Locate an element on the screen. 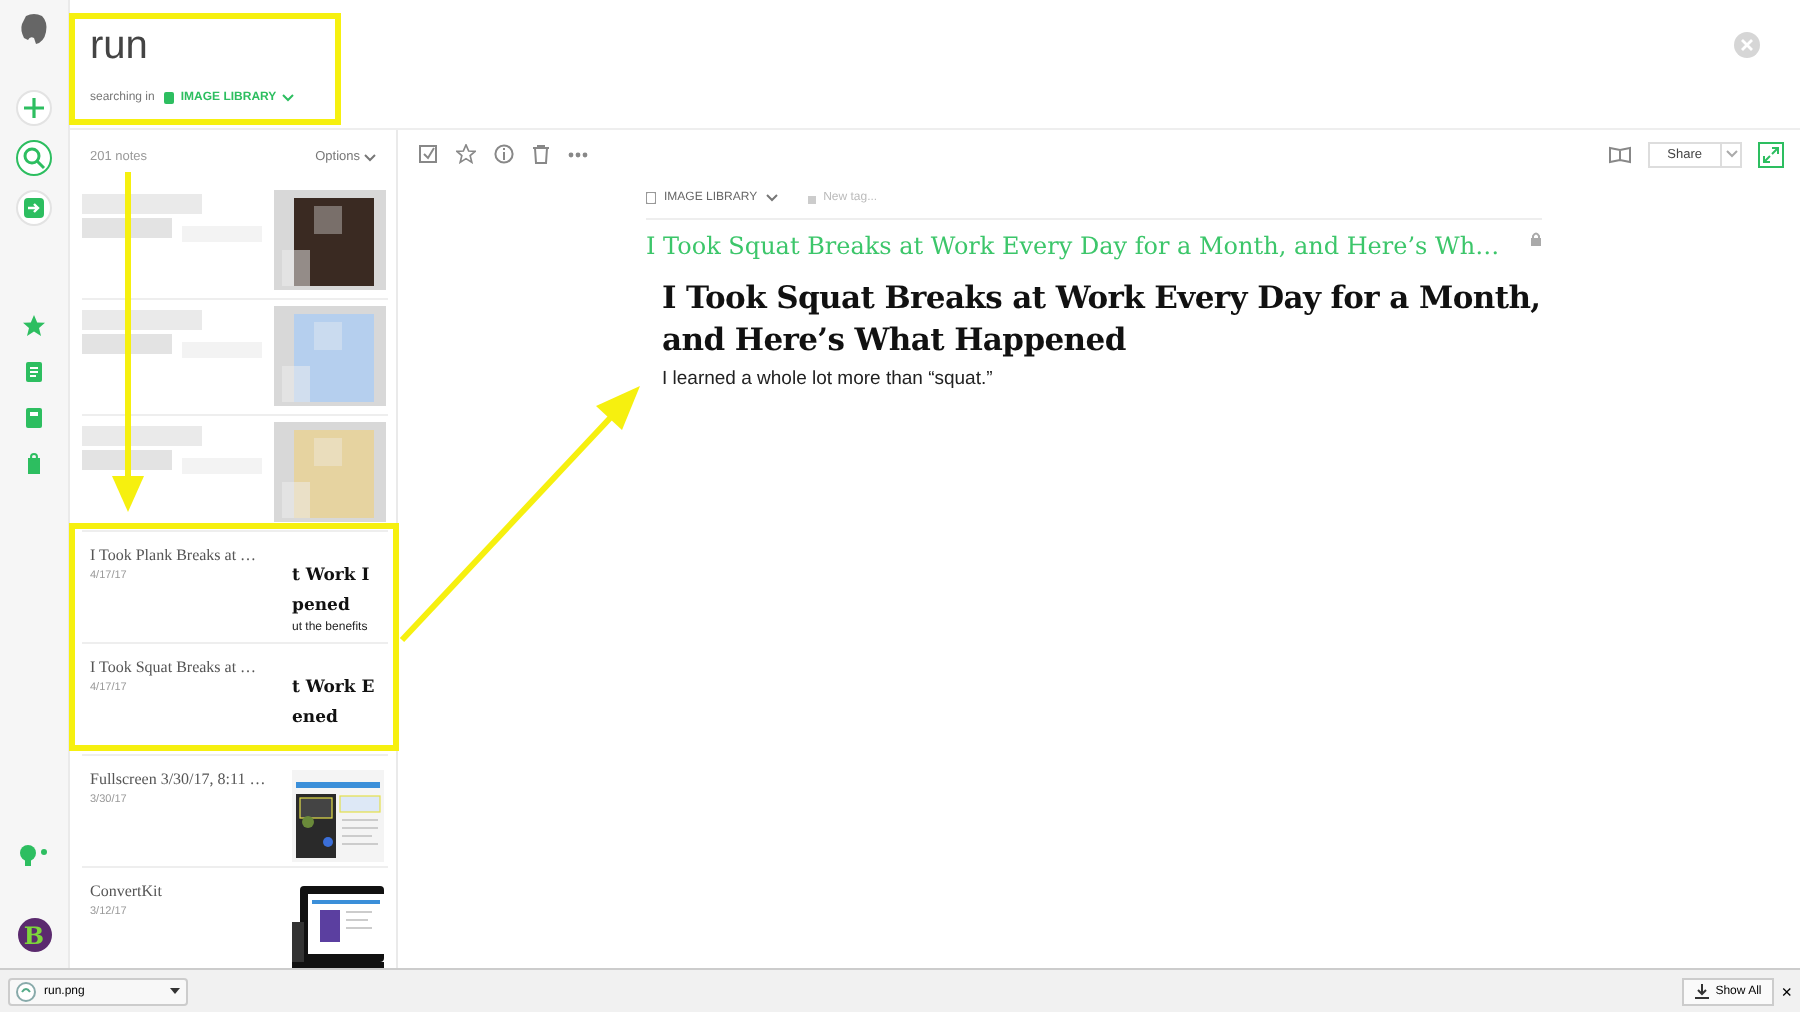 This screenshot has width=1800, height=1012. shortcuts-icon is located at coordinates (34, 326).